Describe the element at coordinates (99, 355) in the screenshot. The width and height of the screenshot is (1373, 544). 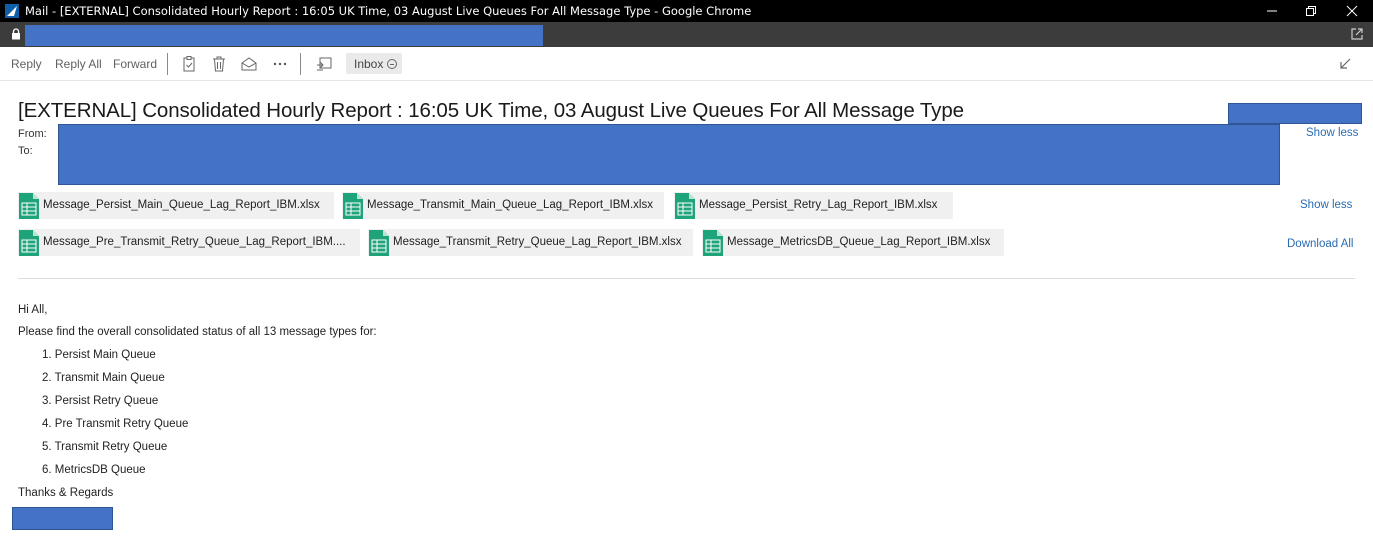
I see `list-item: 1. Persist Main Queue` at that location.